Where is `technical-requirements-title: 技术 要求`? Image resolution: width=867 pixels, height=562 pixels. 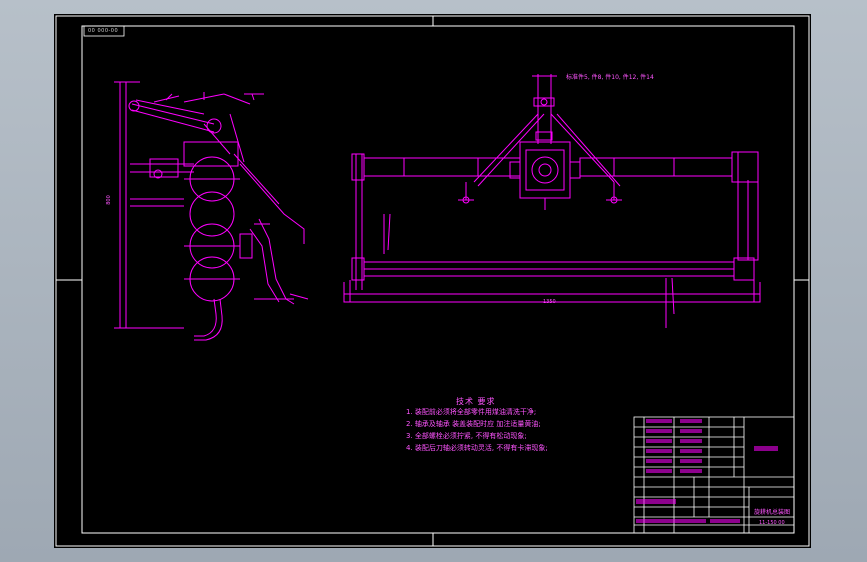
technical-requirements-title: 技术 要求 is located at coordinates (476, 401).